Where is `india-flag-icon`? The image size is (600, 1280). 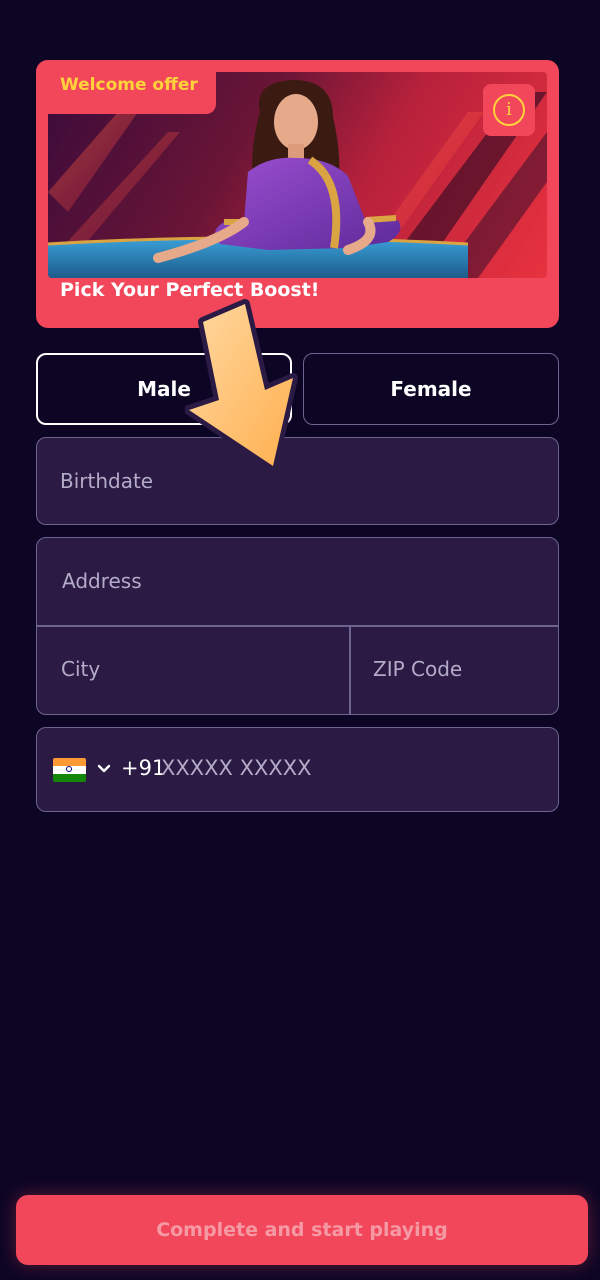 india-flag-icon is located at coordinates (69, 770).